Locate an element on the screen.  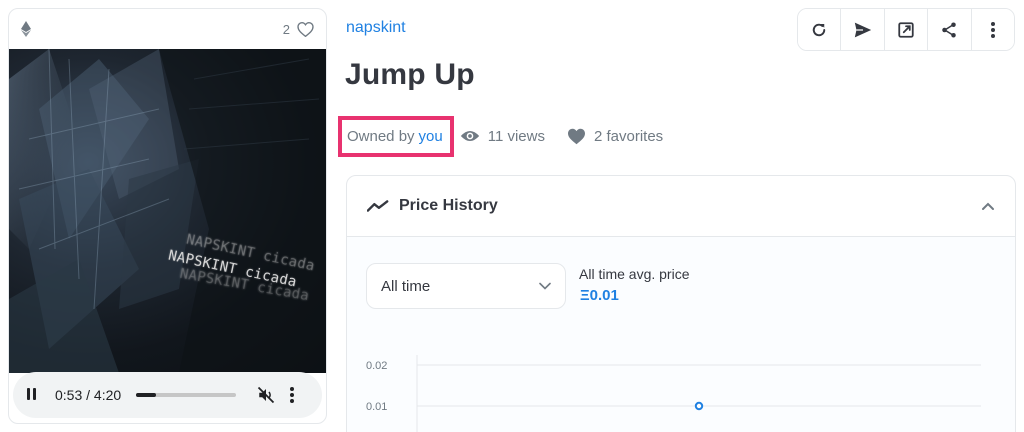
avg-price-value: Ξ0.01 is located at coordinates (599, 295).